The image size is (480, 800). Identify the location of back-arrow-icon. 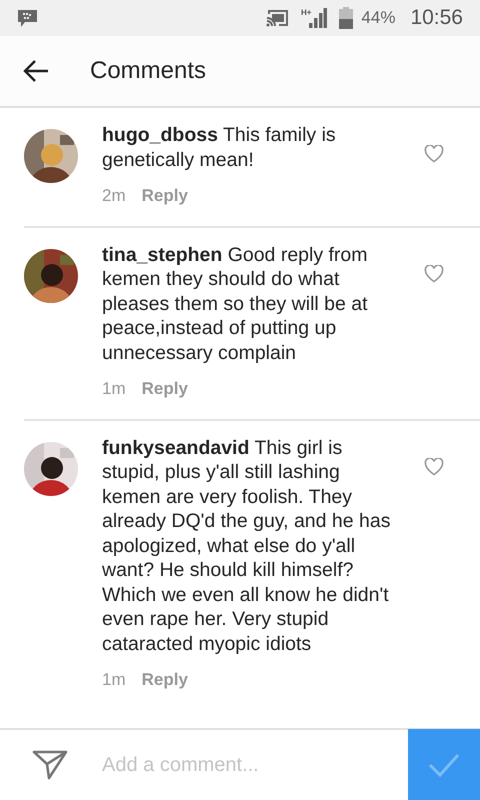
(36, 71).